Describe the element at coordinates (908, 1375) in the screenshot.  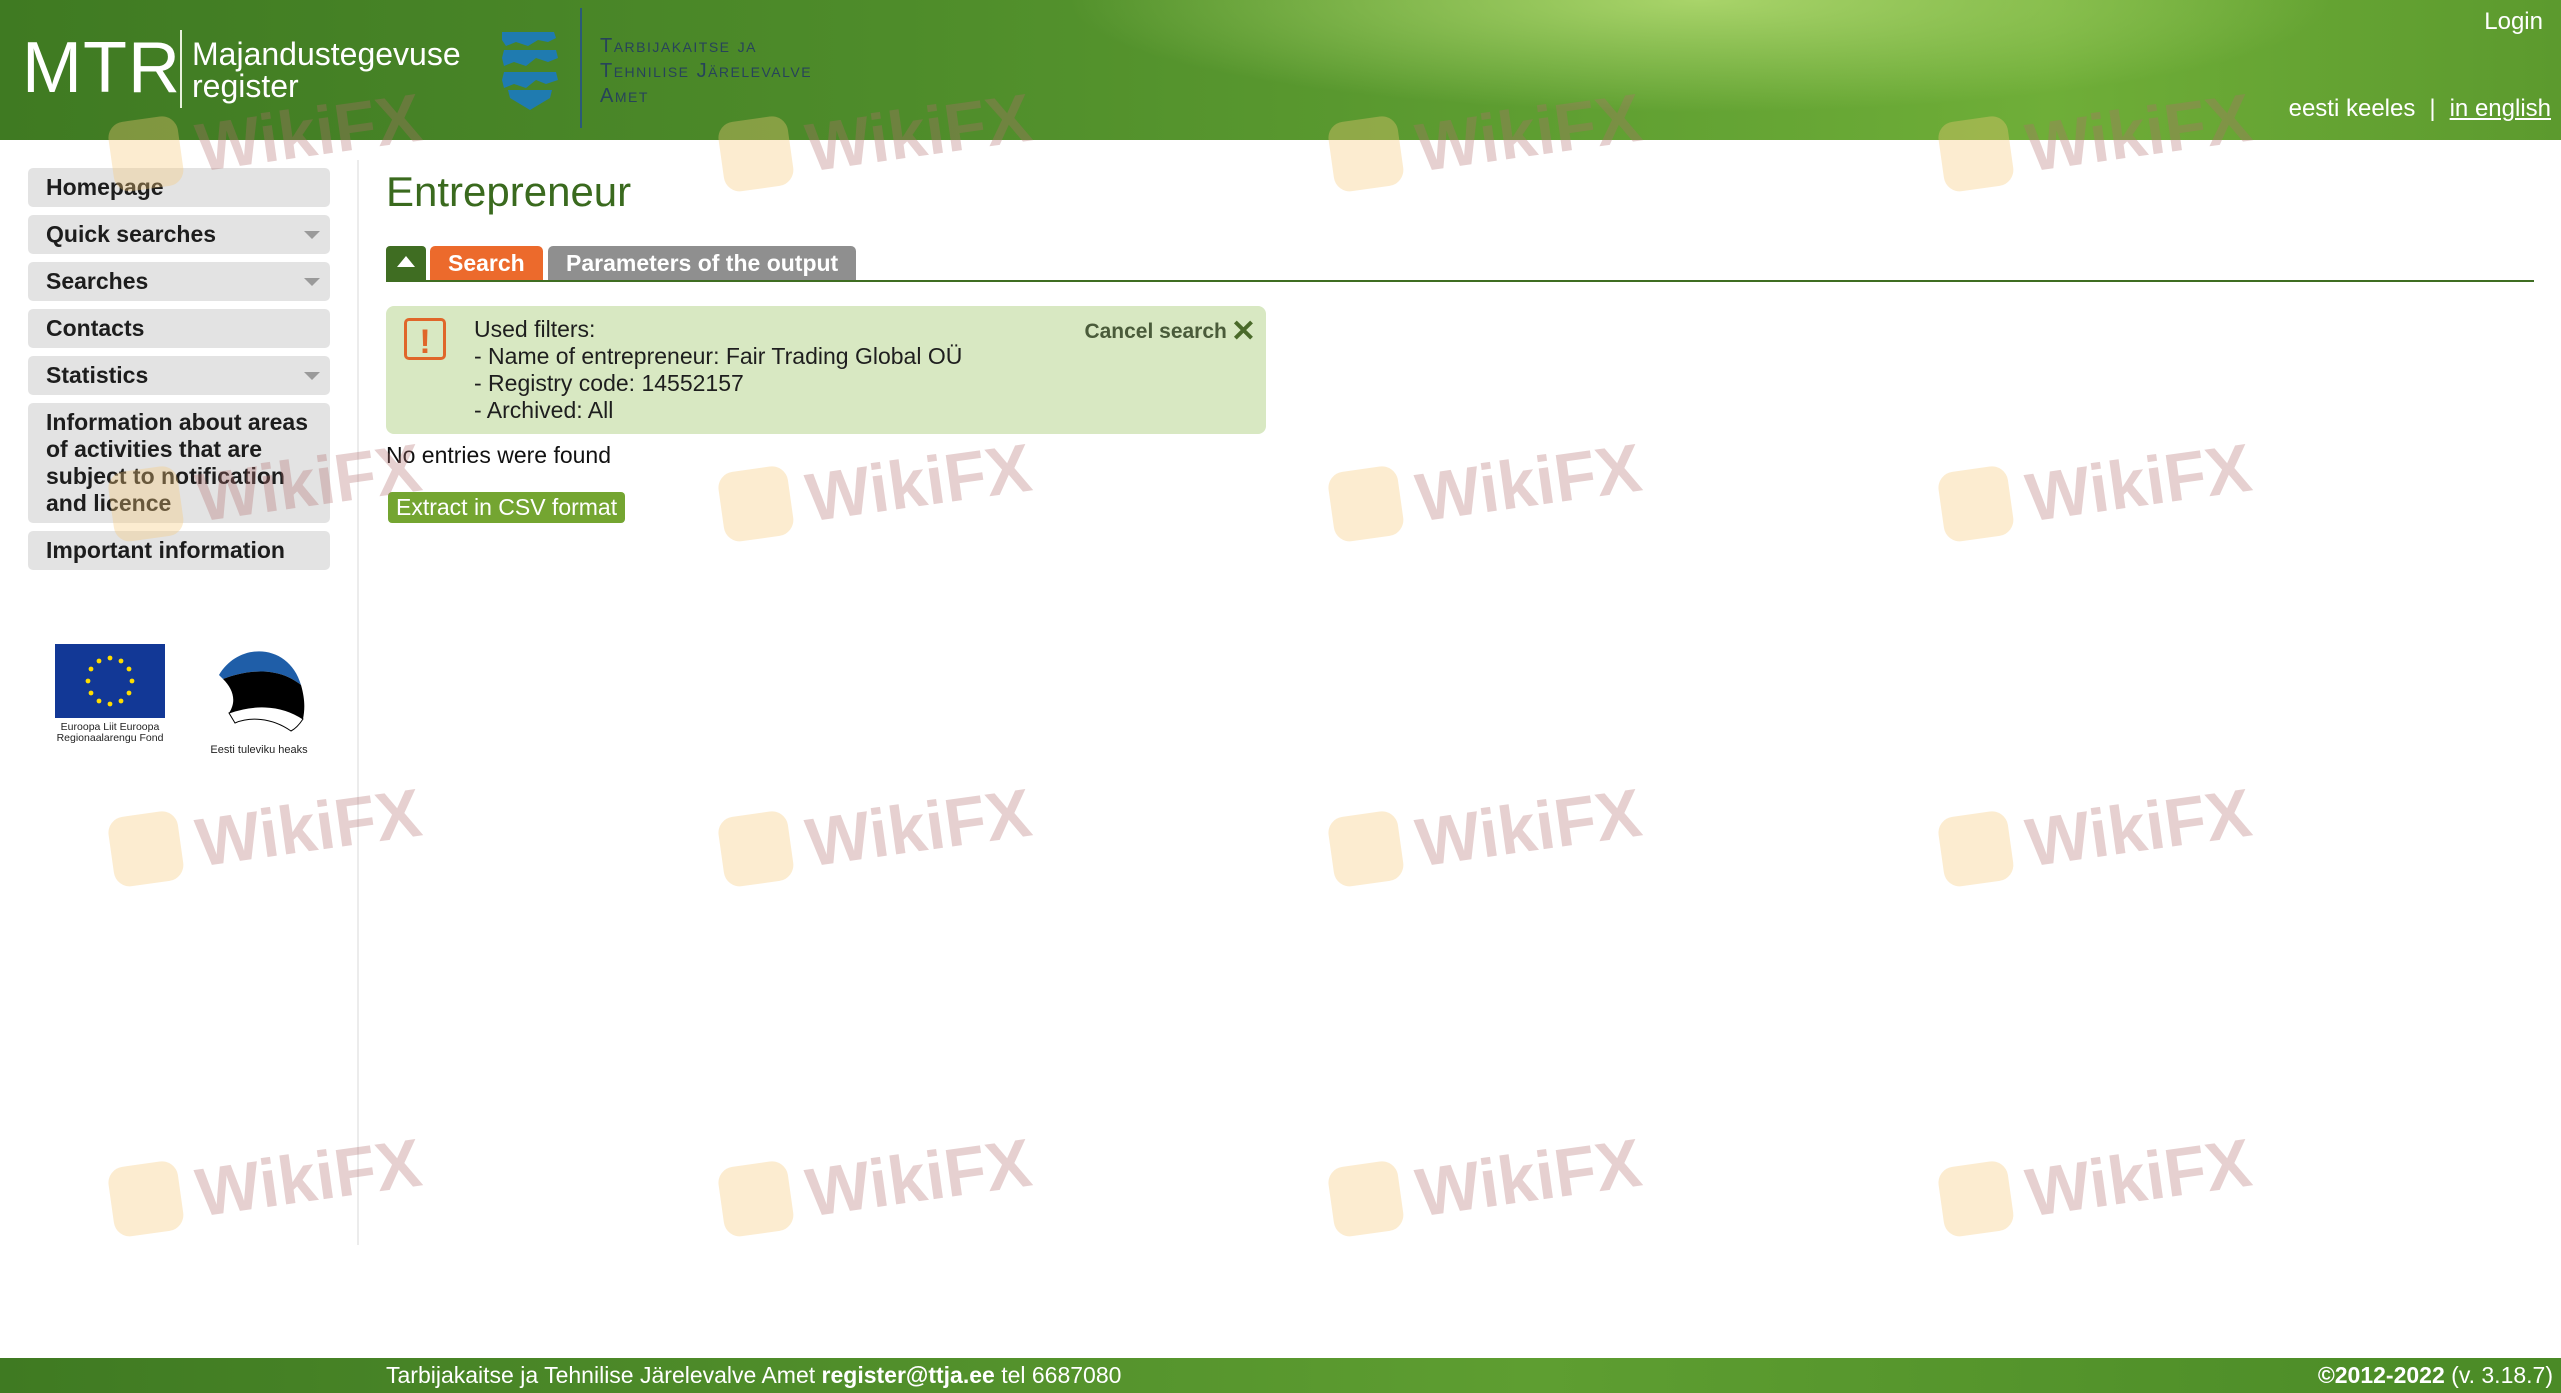
I see `footer-email-link: register@ttja.ee` at that location.